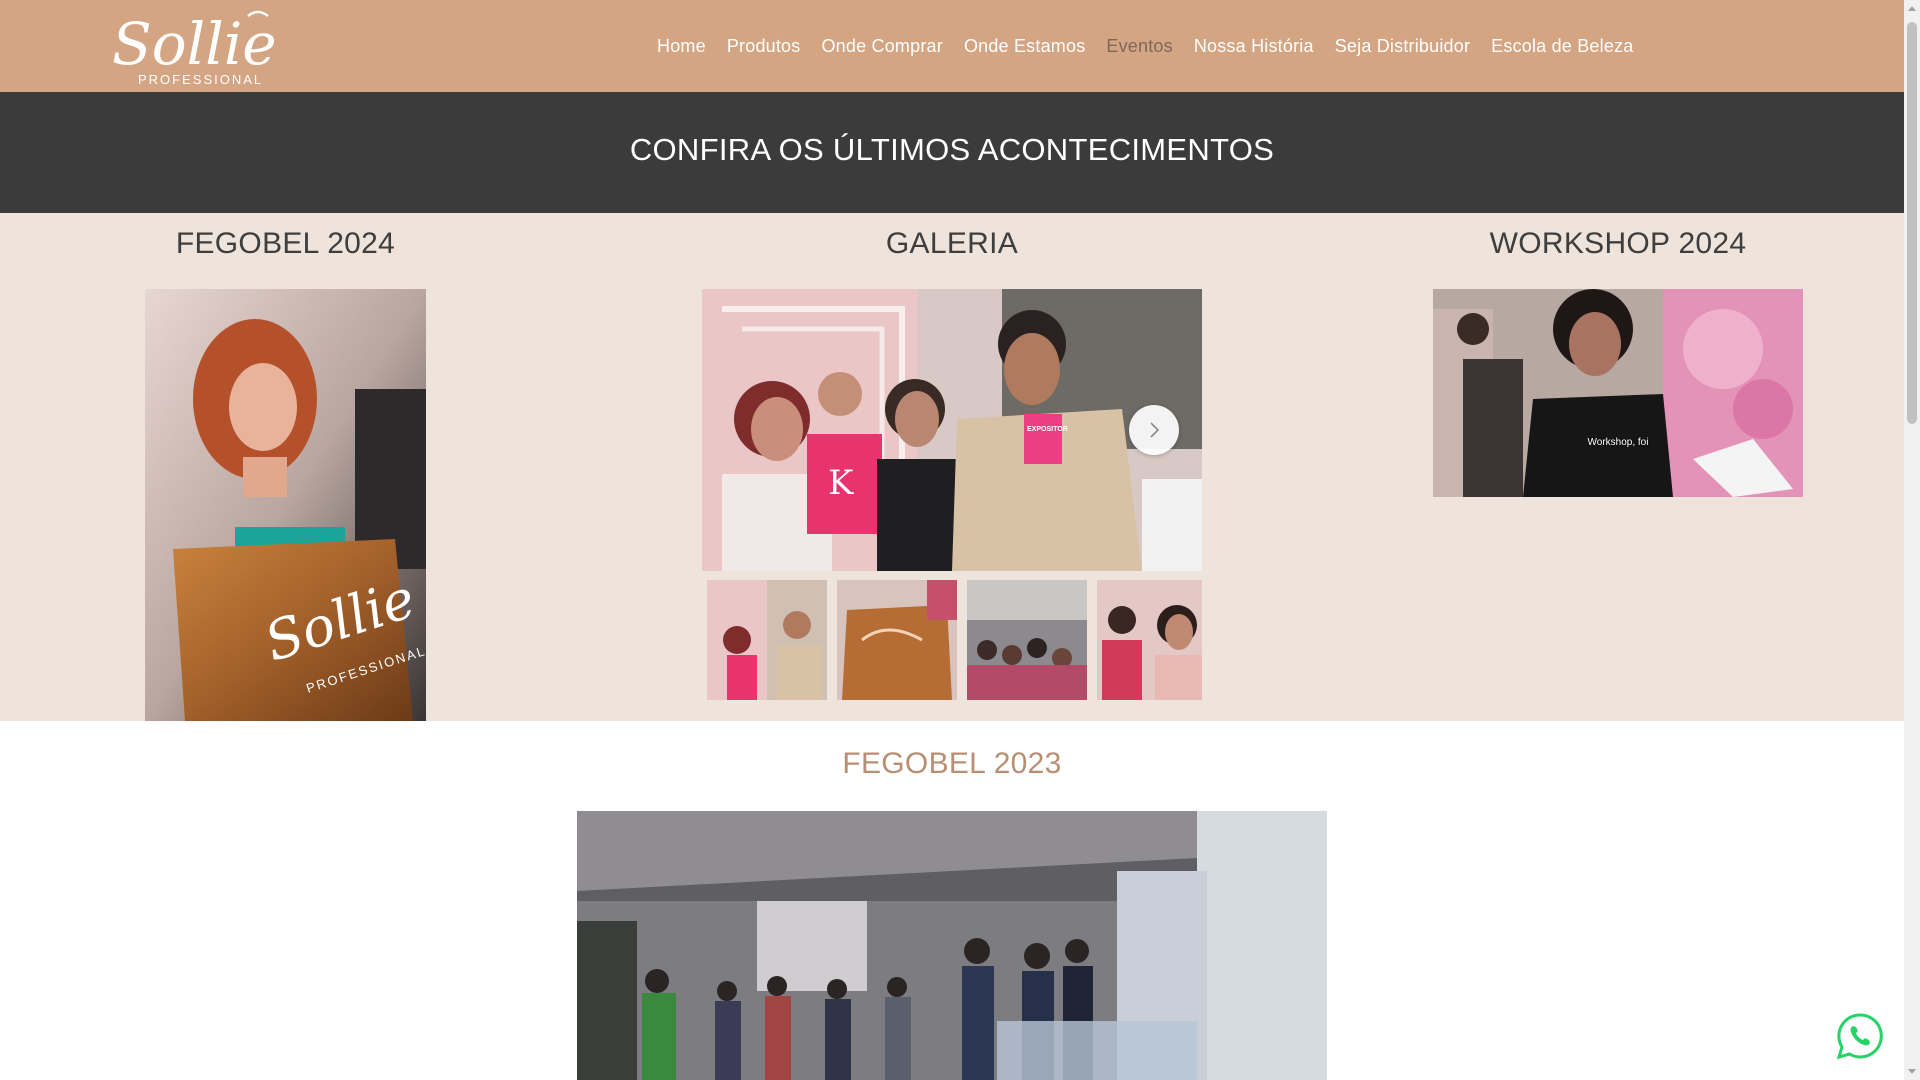 Image resolution: width=1920 pixels, height=1080 pixels. Describe the element at coordinates (1912, 1071) in the screenshot. I see `scroll-down-arrow` at that location.